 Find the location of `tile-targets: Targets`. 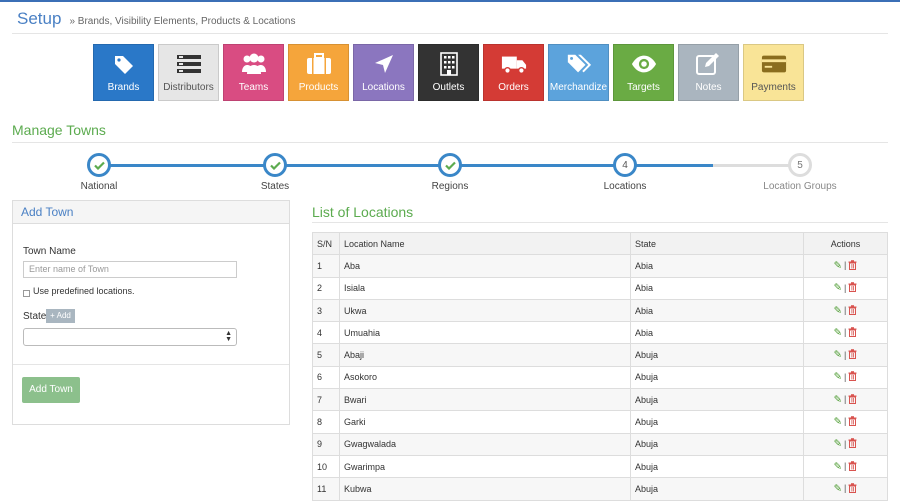

tile-targets: Targets is located at coordinates (643, 72).